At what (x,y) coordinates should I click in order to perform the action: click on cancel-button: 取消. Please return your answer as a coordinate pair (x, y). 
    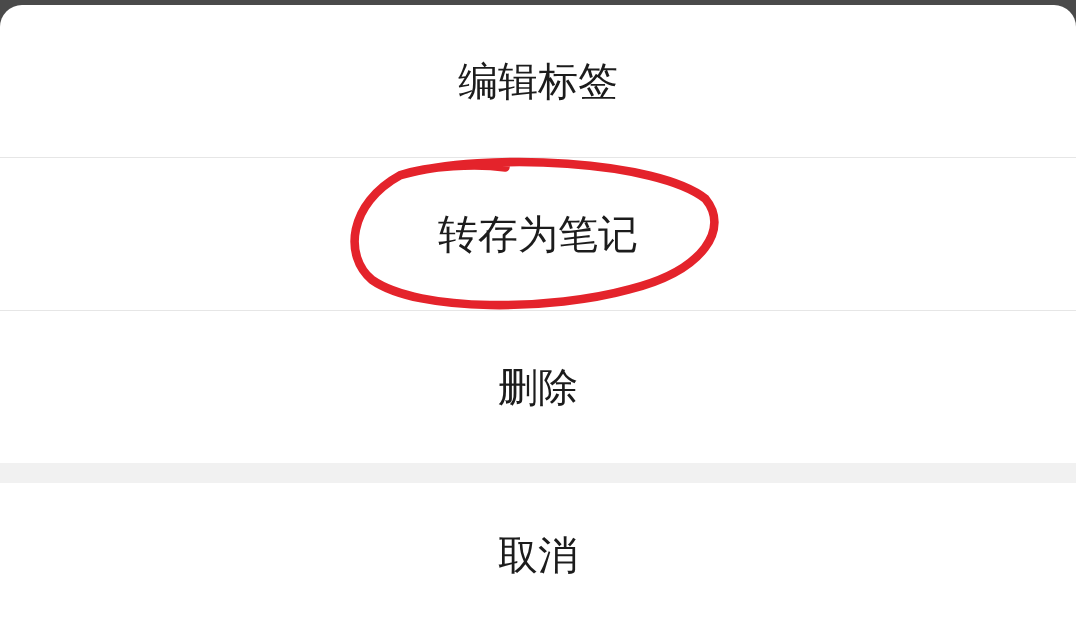
    Looking at the image, I should click on (538, 555).